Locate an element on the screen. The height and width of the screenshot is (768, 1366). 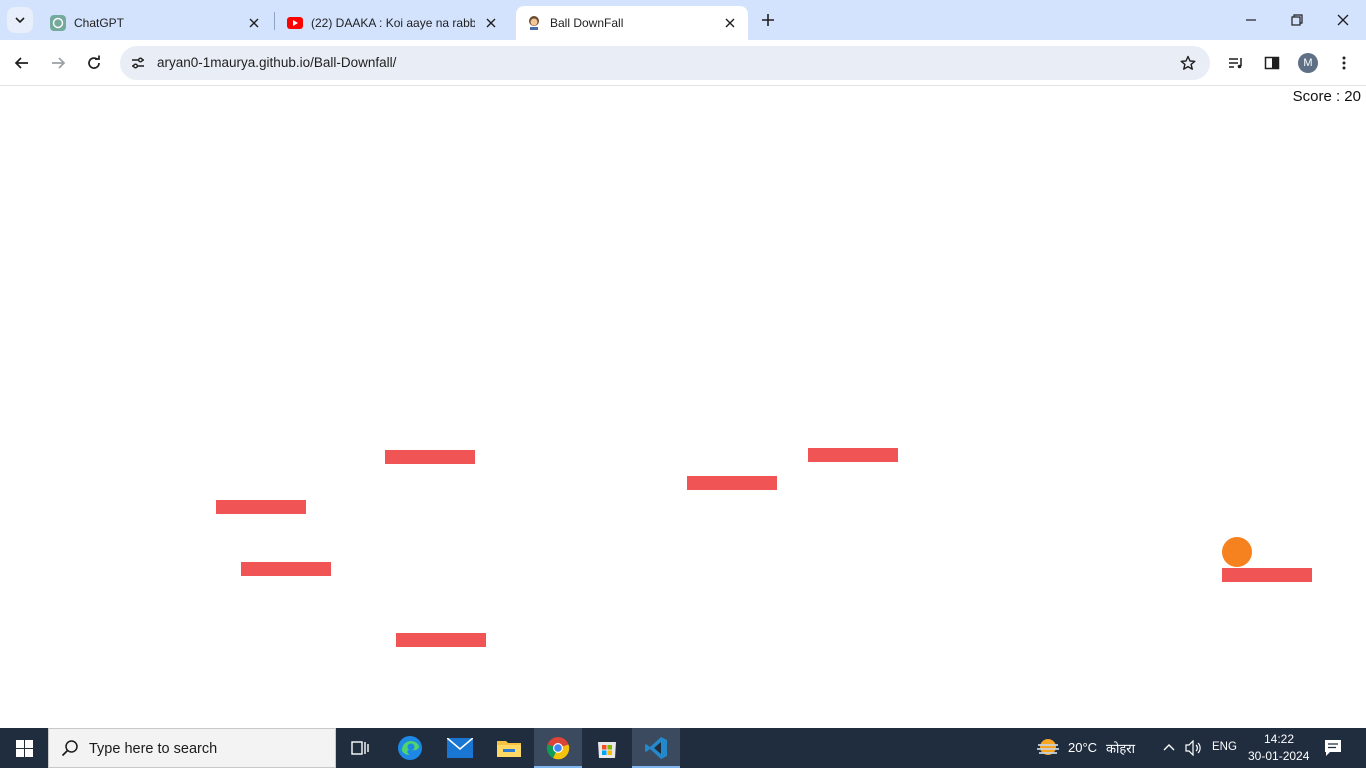
youtube-icon is located at coordinates (295, 23).